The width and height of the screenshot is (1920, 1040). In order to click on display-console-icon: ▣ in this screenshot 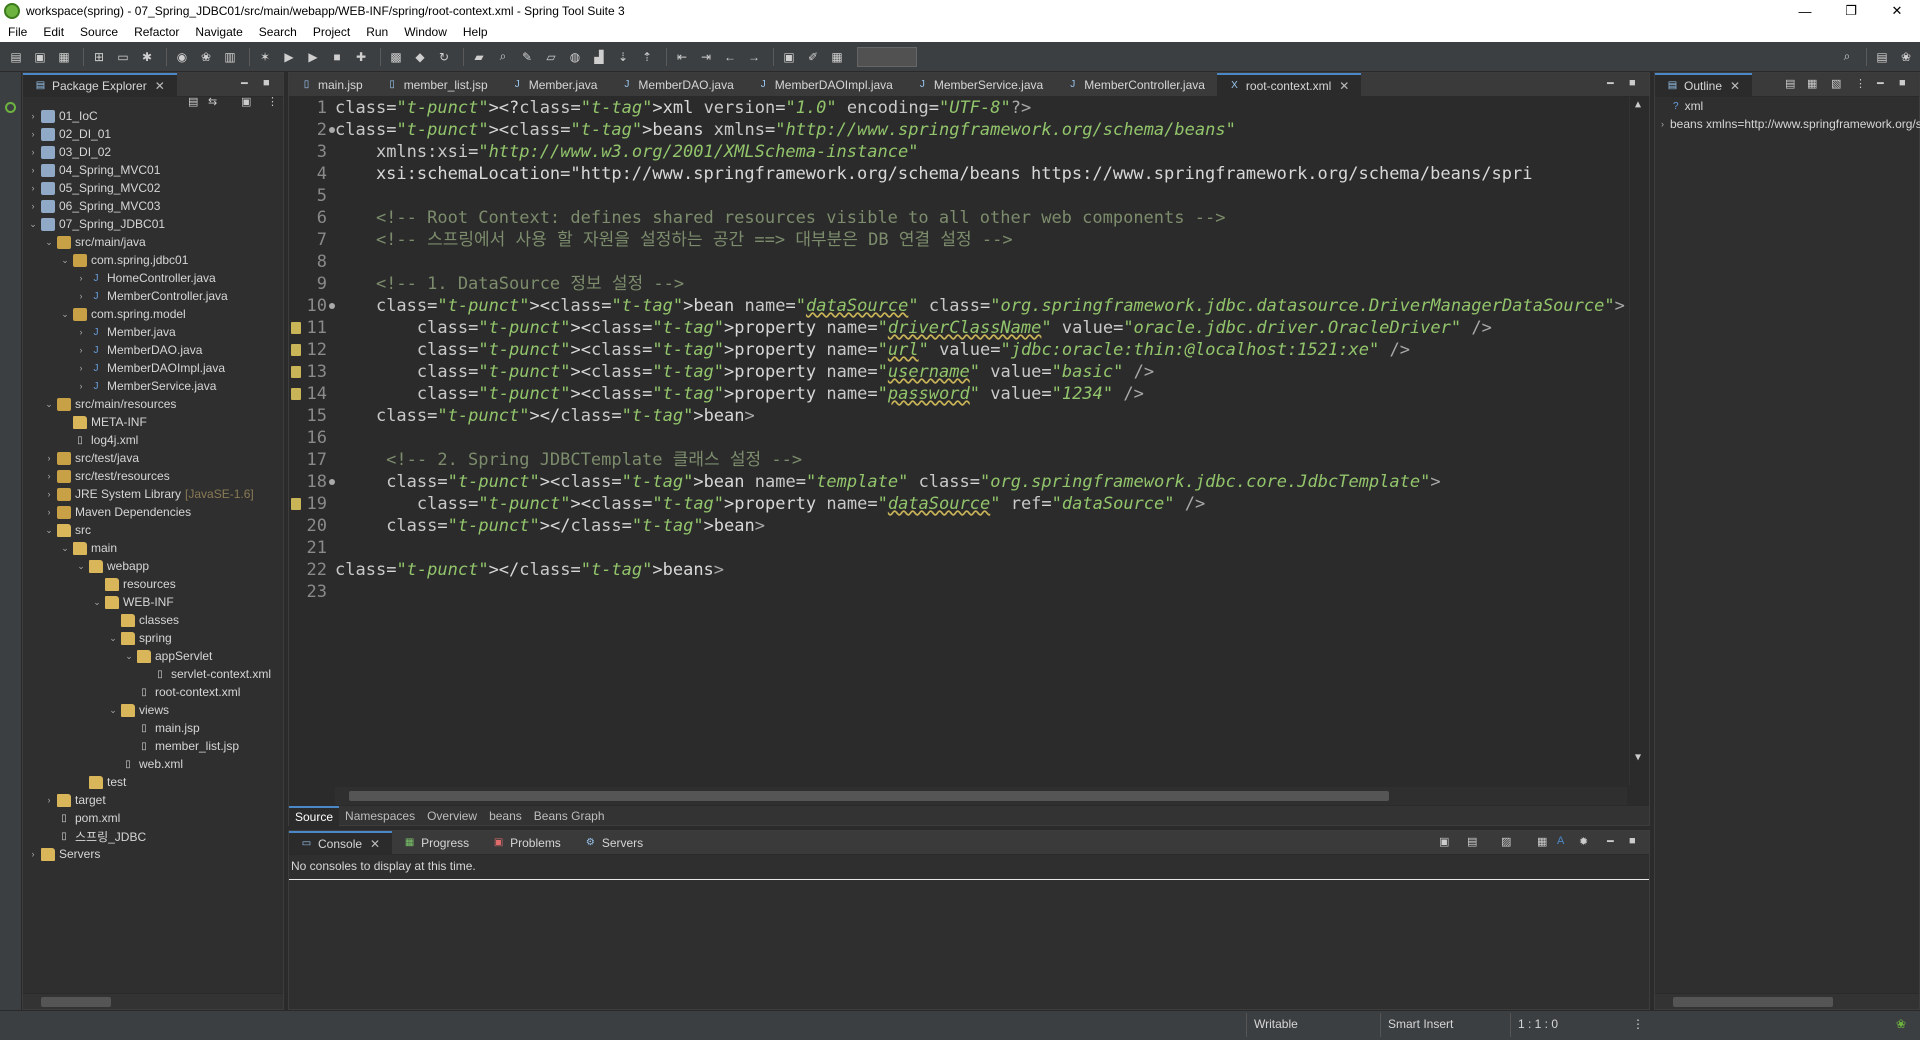, I will do `click(1444, 841)`.